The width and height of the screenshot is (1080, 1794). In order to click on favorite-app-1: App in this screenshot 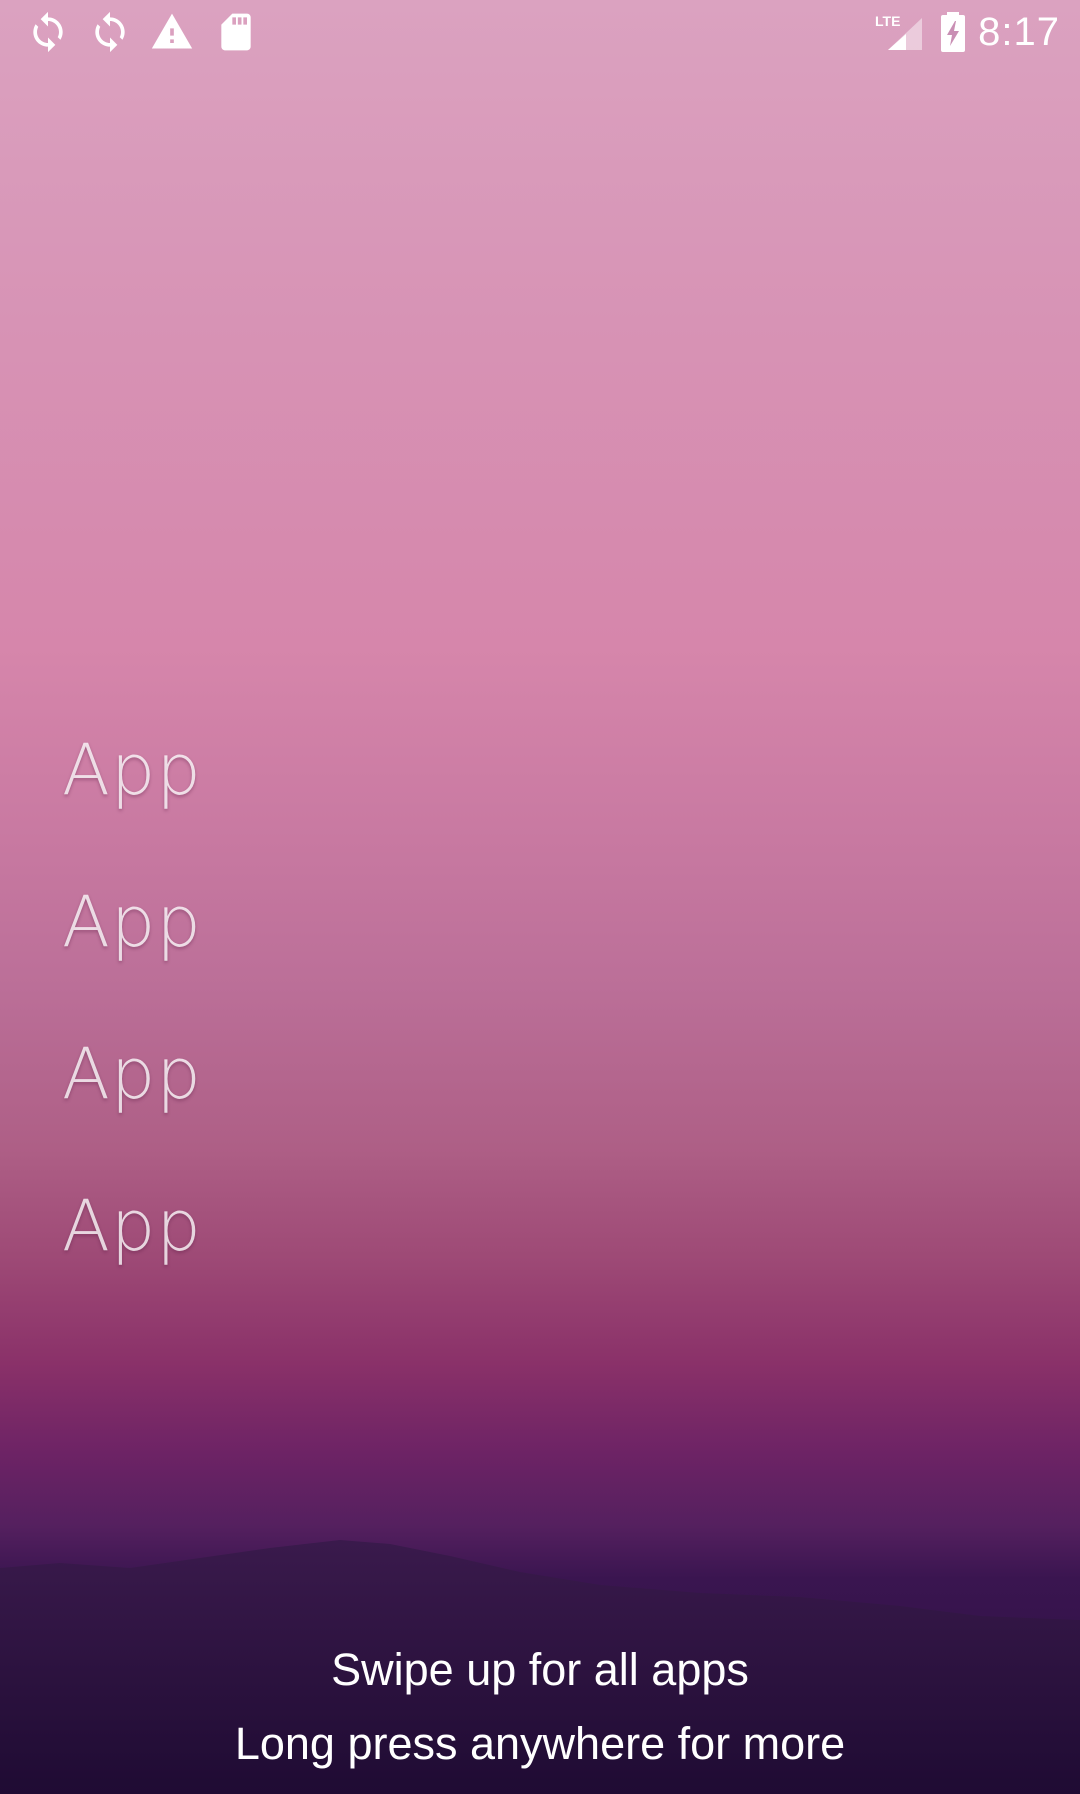, I will do `click(262, 770)`.